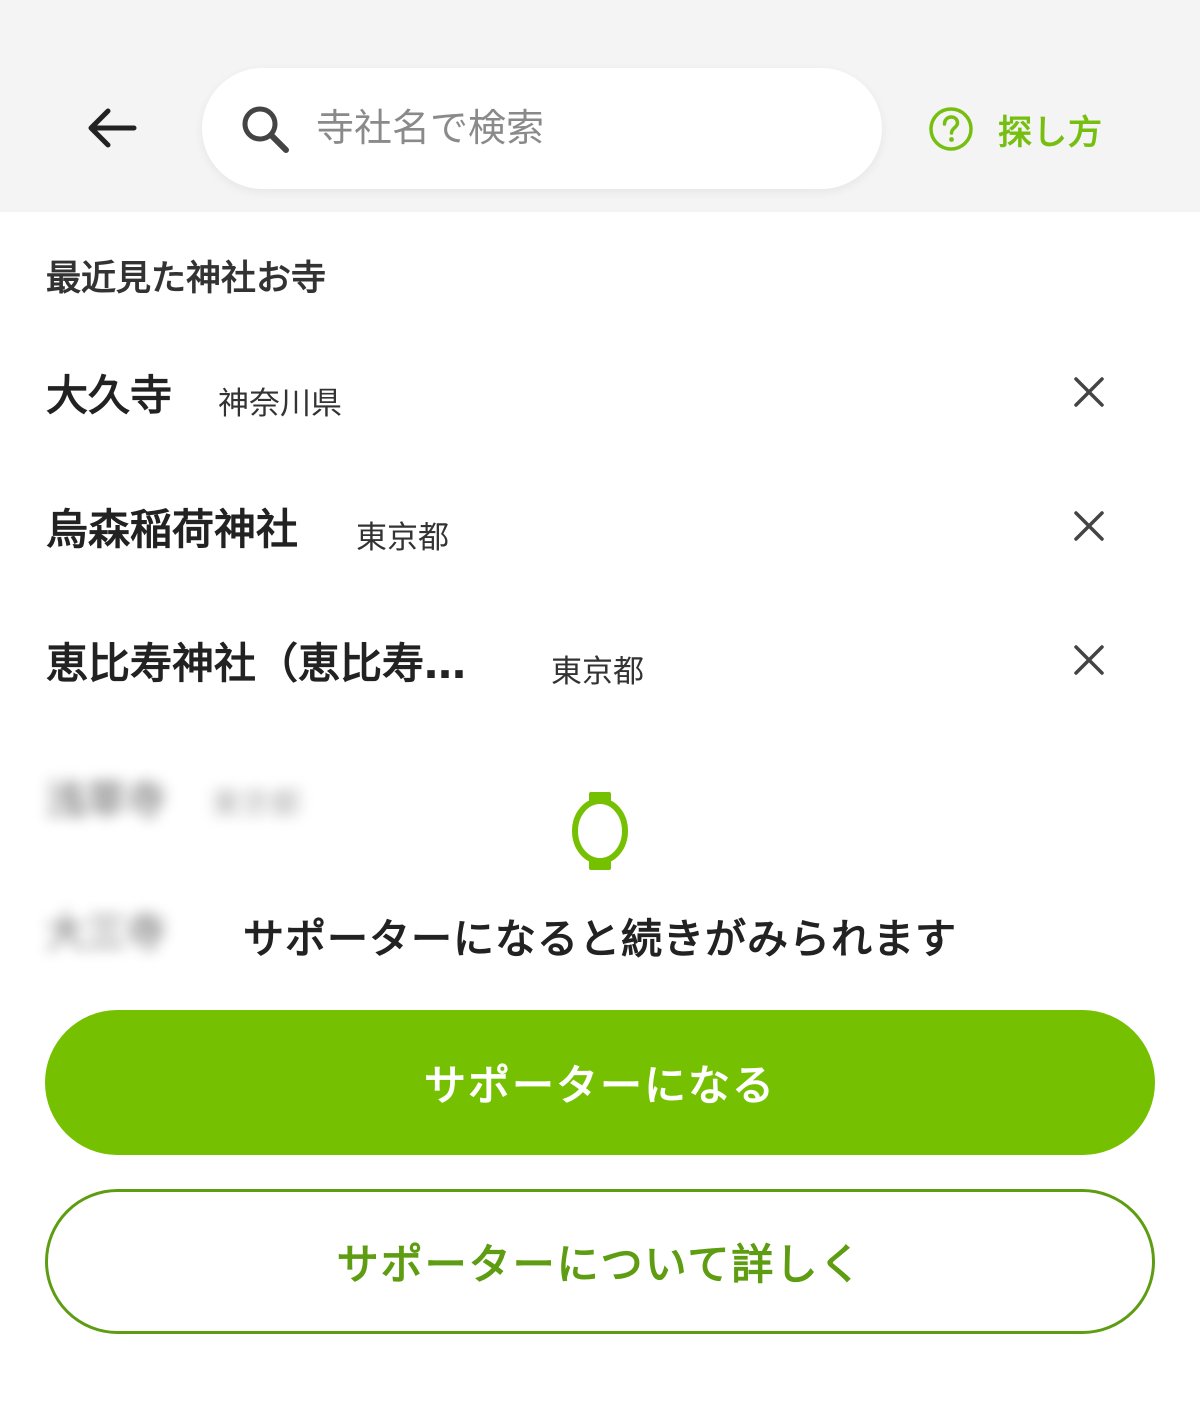  I want to click on search-icon, so click(265, 129).